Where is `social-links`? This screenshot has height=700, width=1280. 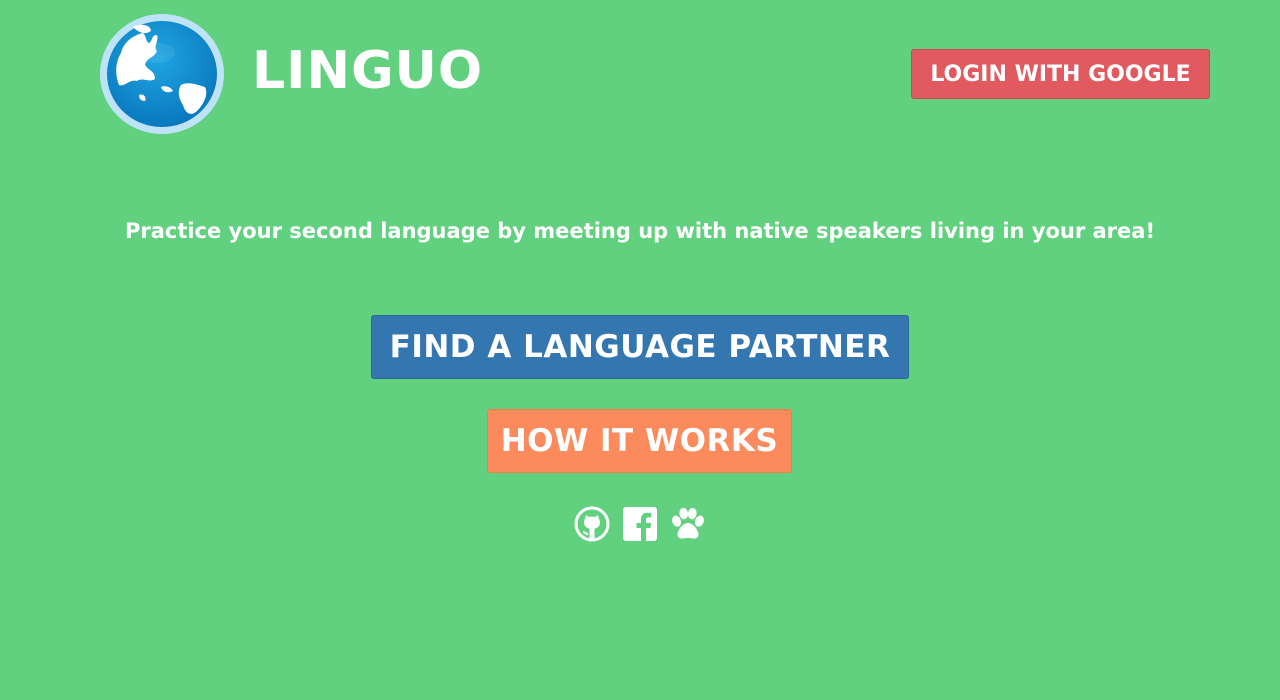 social-links is located at coordinates (640, 524).